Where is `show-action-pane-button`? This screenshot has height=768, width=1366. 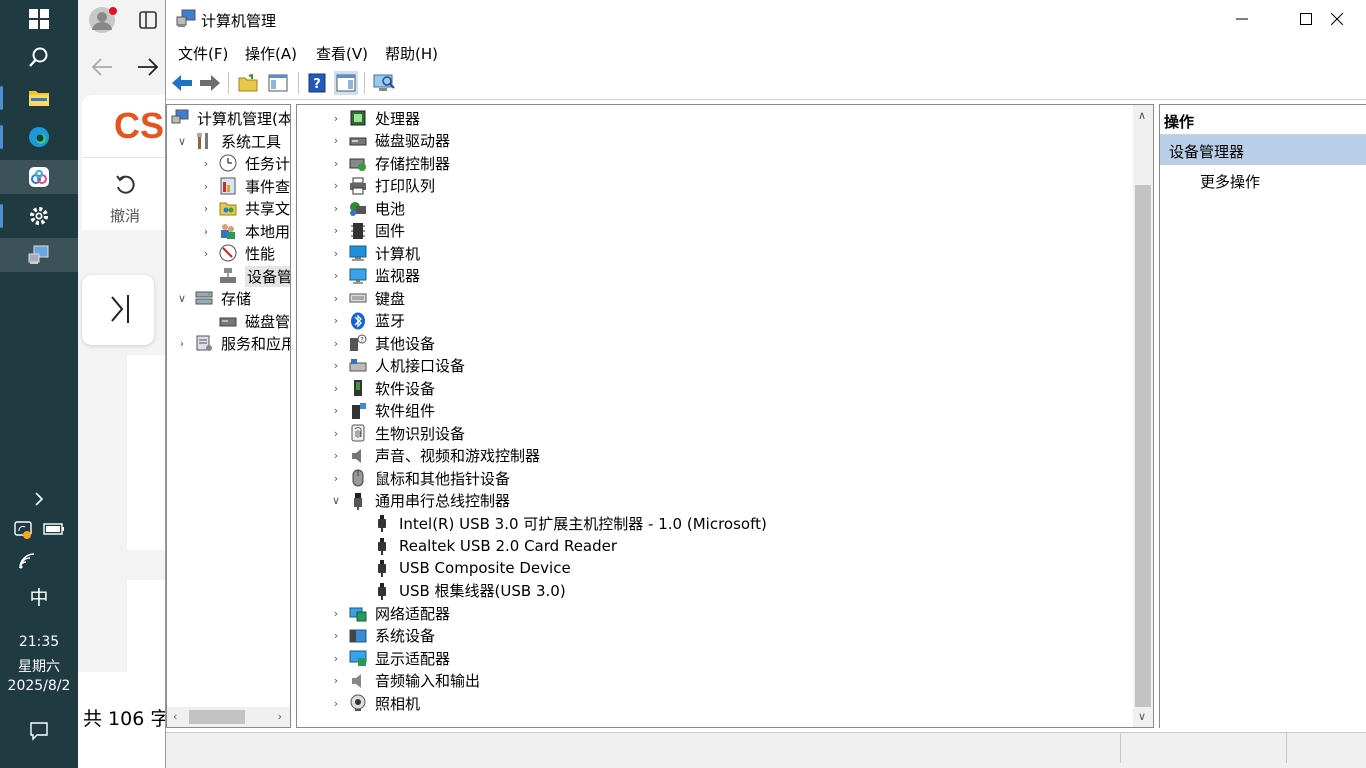
show-action-pane-button is located at coordinates (346, 83).